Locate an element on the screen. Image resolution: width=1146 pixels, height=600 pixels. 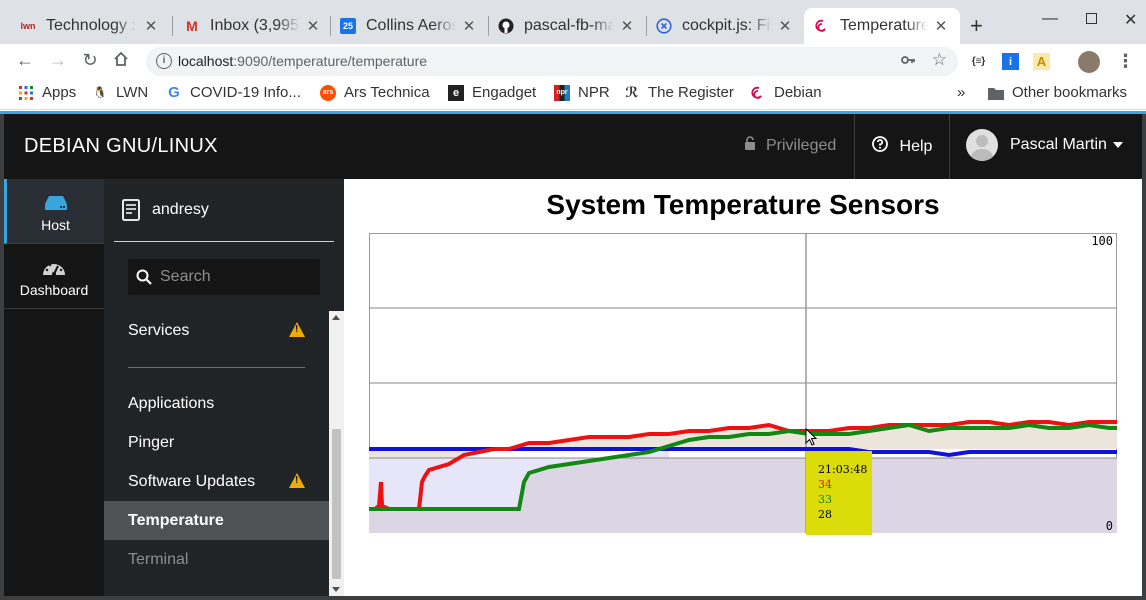
maximize-button is located at coordinates (1091, 18).